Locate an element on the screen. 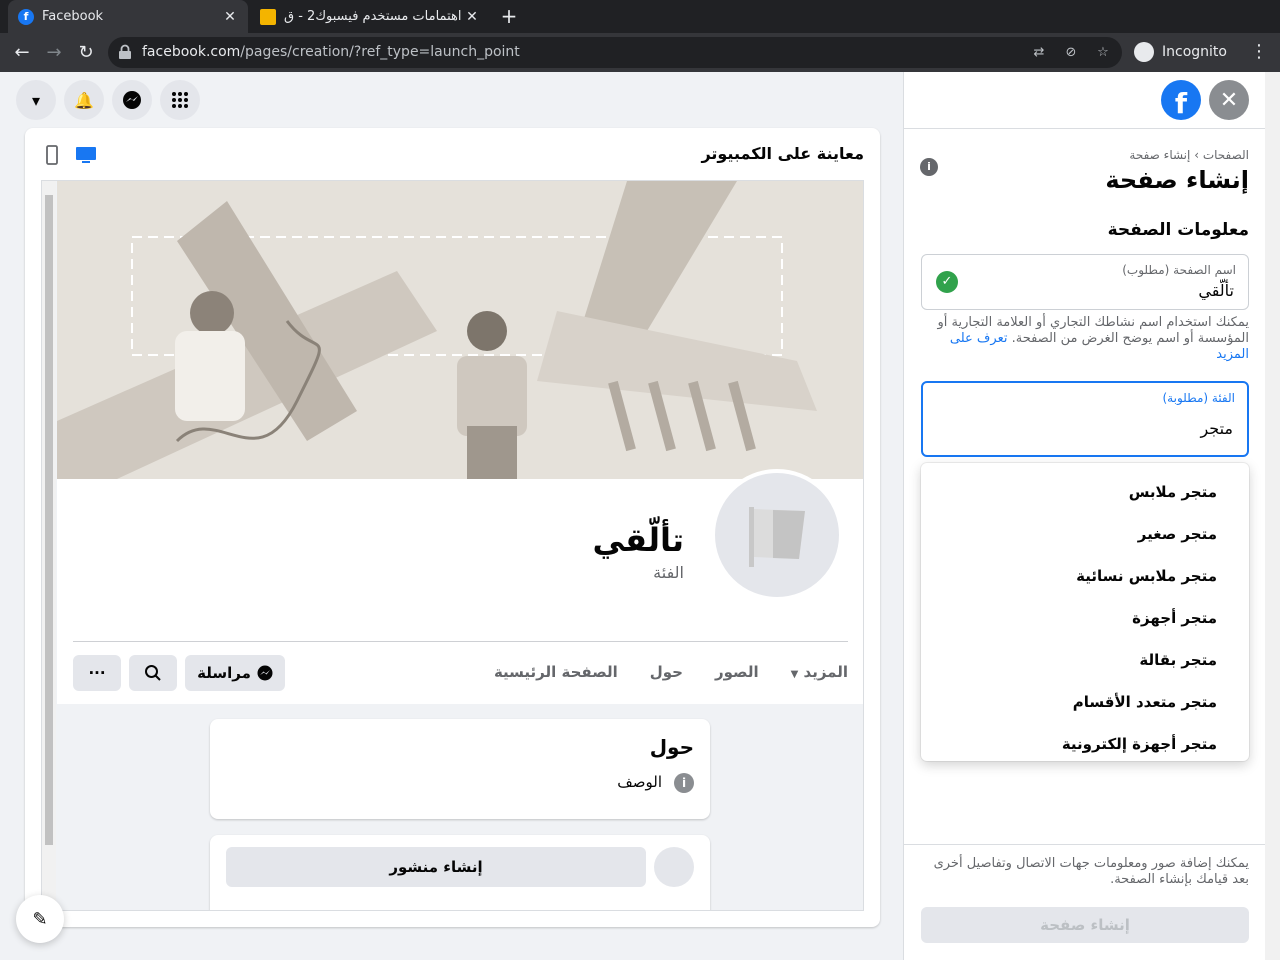 The width and height of the screenshot is (1280, 960). field-label: اسم الصفحة (مطلوب) is located at coordinates (1179, 270).